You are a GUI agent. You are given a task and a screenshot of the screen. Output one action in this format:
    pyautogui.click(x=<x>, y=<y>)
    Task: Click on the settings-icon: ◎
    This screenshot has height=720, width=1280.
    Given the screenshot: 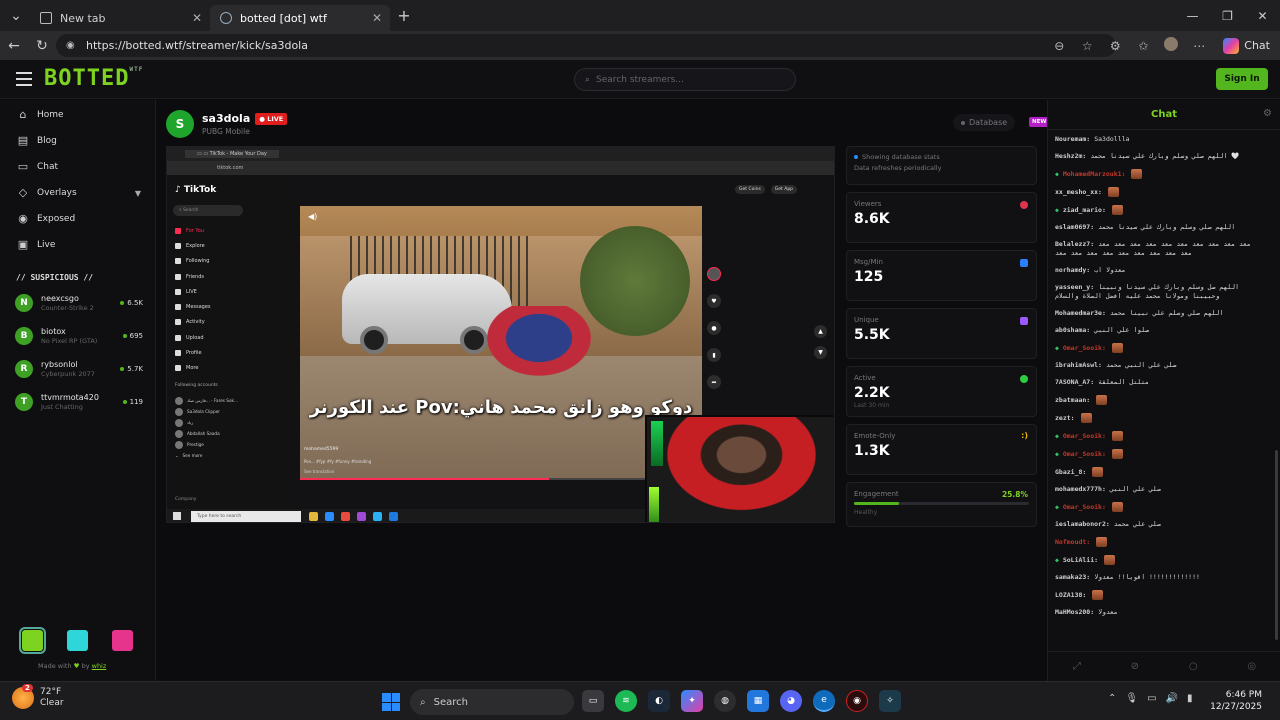 What is the action you would take?
    pyautogui.click(x=1251, y=666)
    